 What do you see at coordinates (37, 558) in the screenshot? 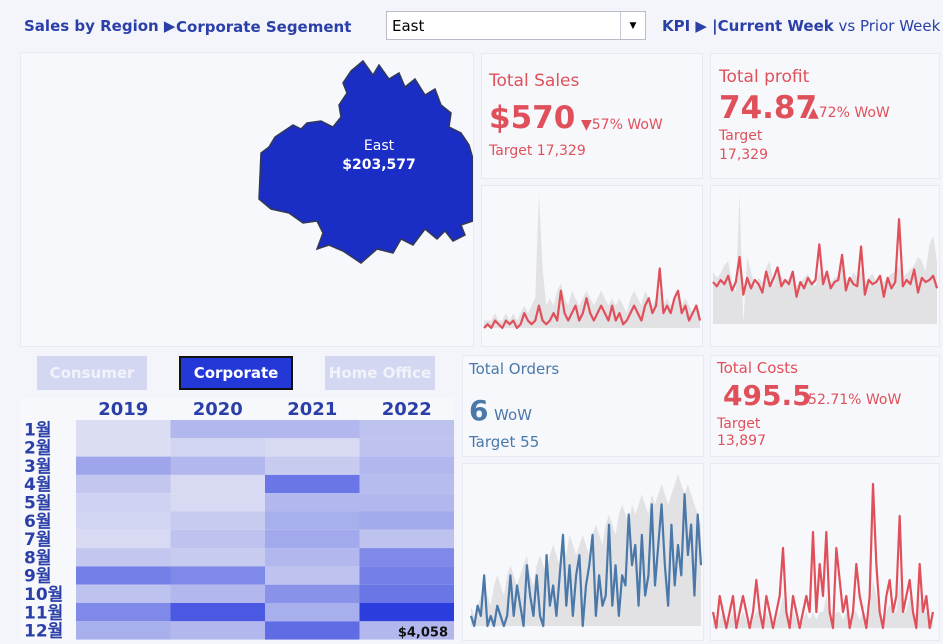
I see `heatmap-month-label: 8월` at bounding box center [37, 558].